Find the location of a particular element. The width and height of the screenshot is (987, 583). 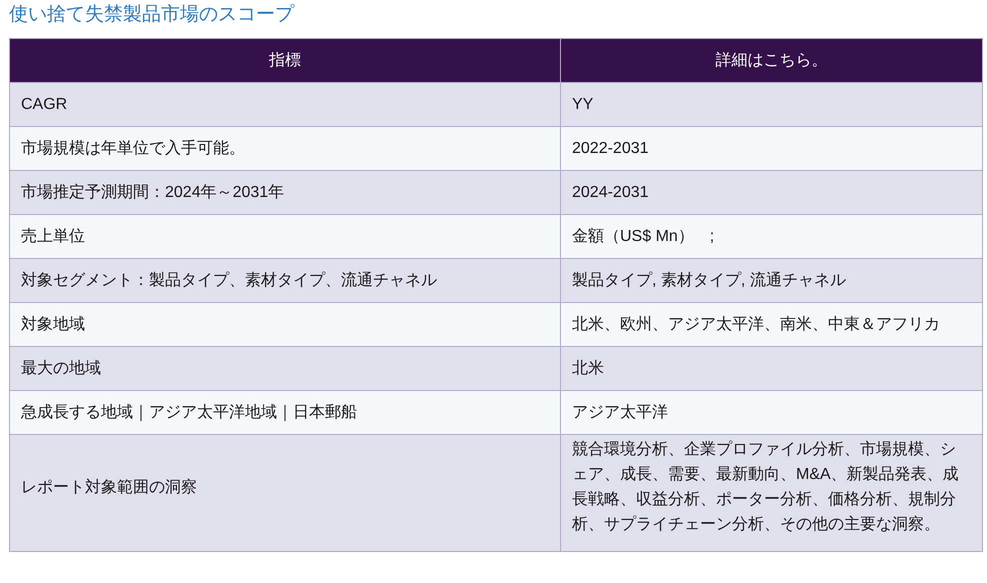

column-header: 詳細はこちら。 is located at coordinates (771, 60).